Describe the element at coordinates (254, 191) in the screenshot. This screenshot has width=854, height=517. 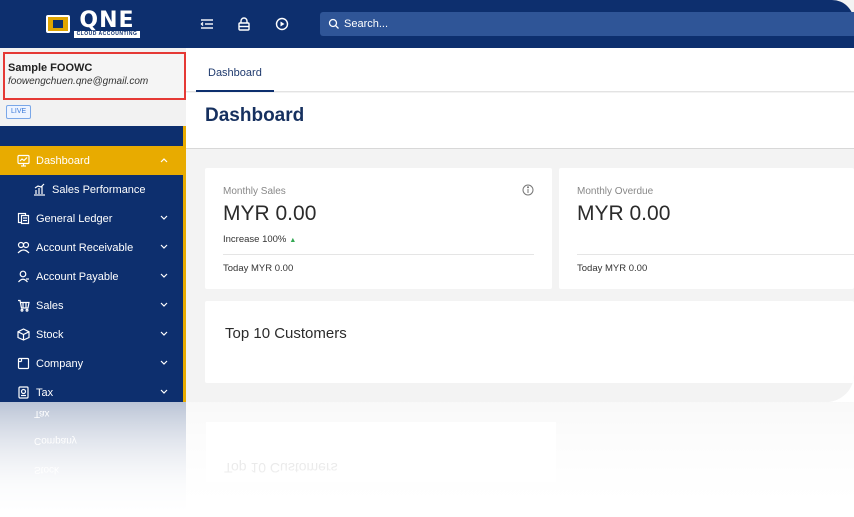
I see `card-label: Monthly Sales` at that location.